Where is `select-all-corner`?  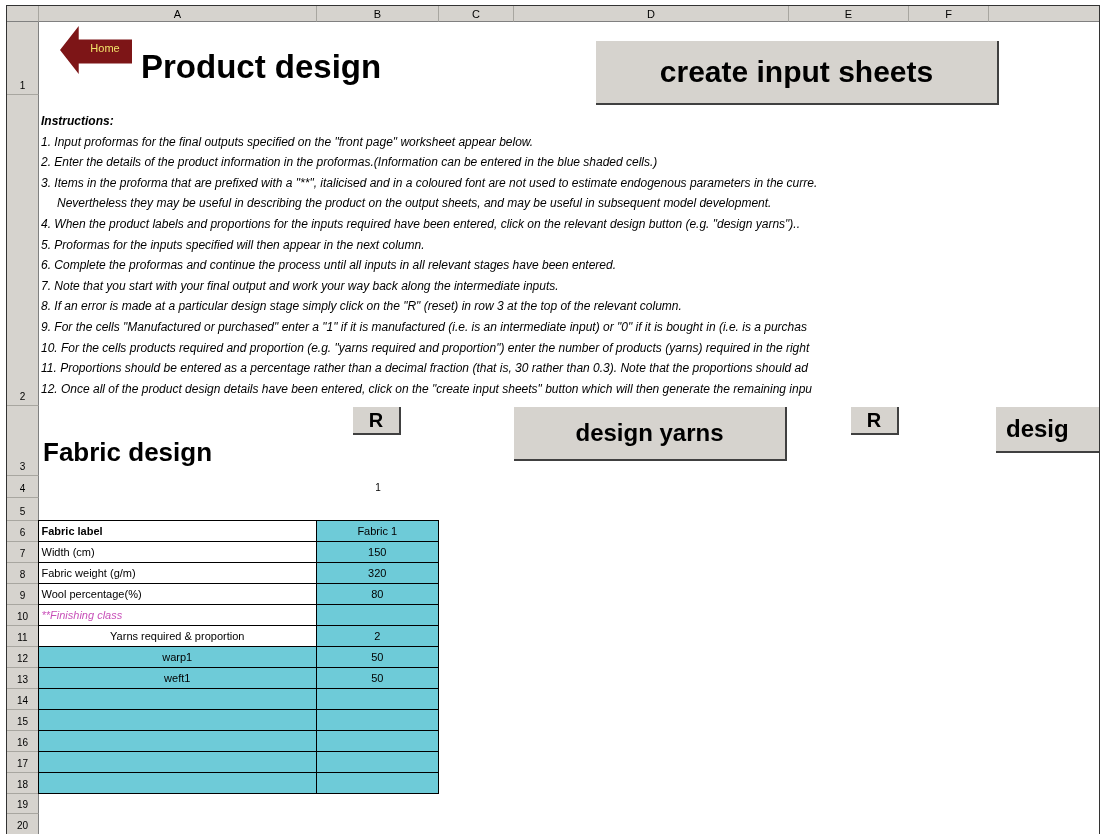
select-all-corner is located at coordinates (23, 14).